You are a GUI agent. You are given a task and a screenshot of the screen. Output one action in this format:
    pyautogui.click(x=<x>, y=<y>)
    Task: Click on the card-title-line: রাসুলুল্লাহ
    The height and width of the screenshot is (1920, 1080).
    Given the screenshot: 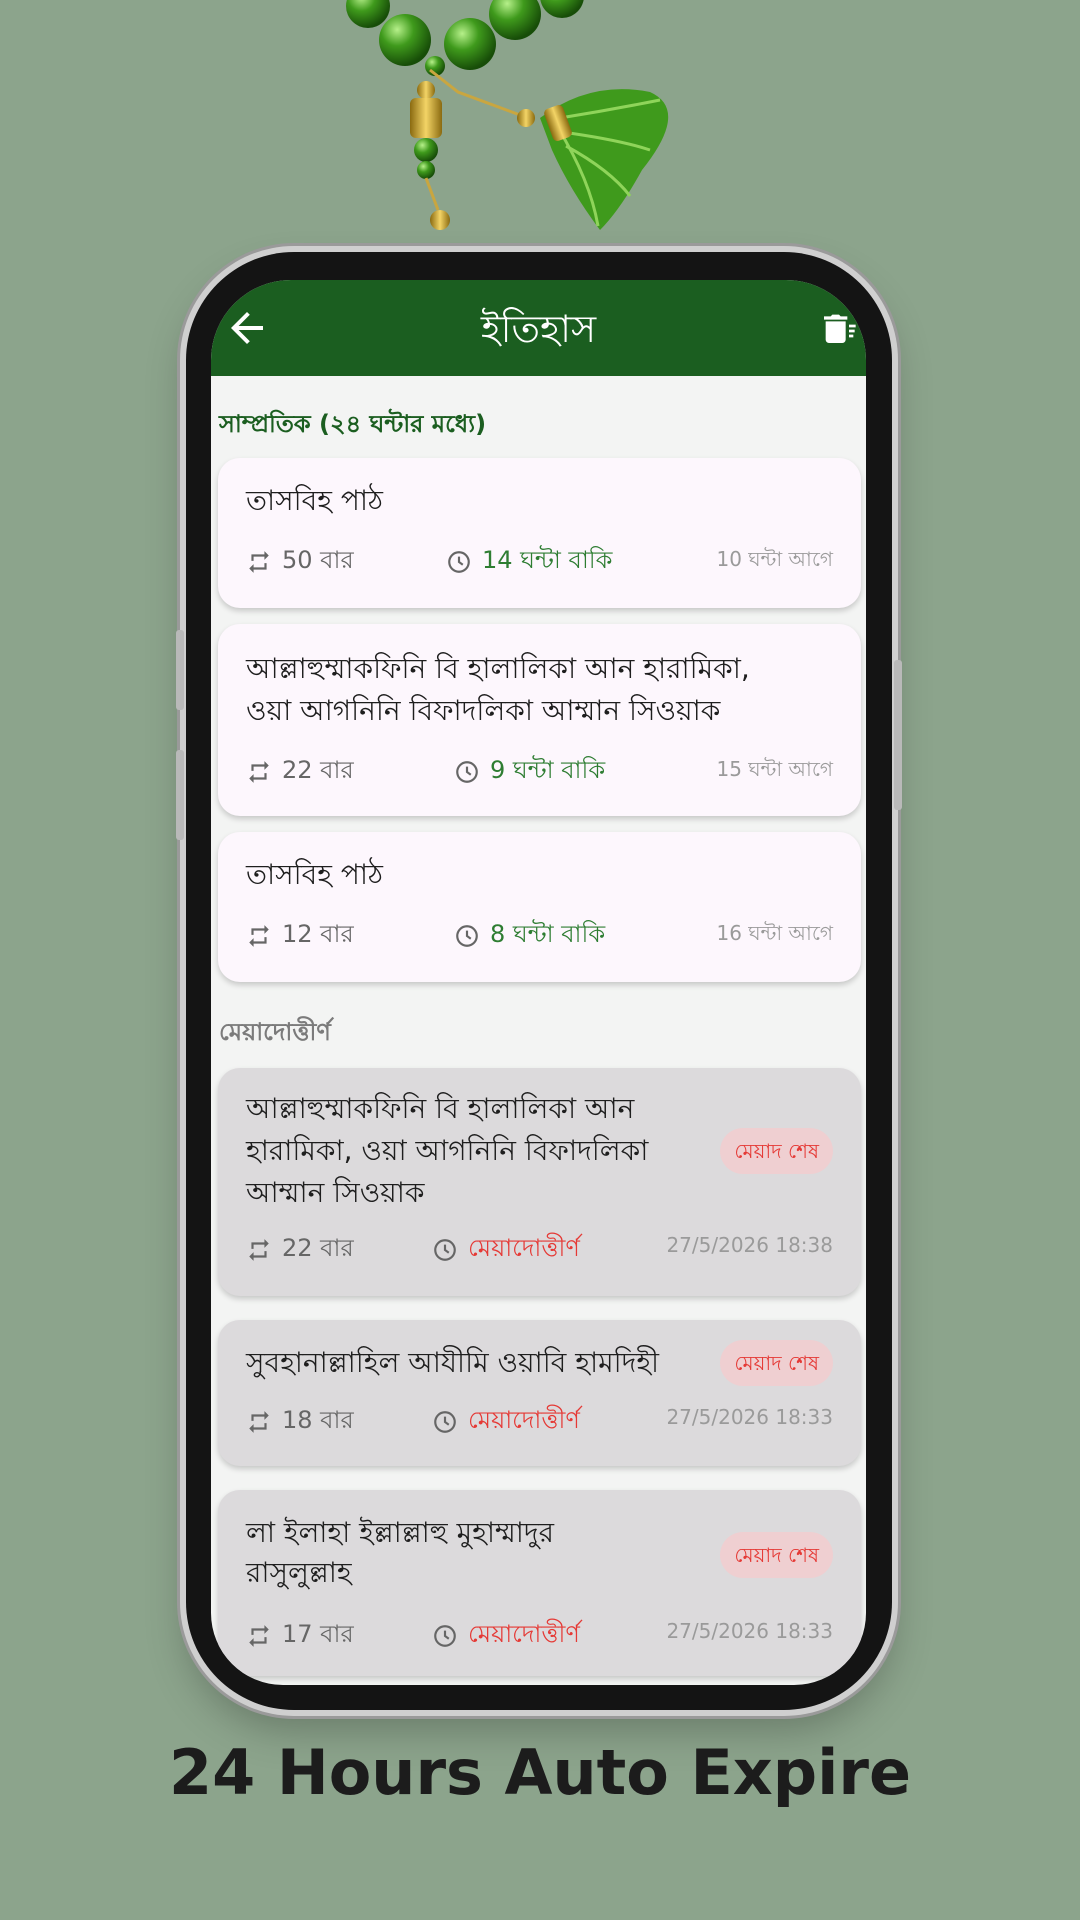 What is the action you would take?
    pyautogui.click(x=299, y=1572)
    